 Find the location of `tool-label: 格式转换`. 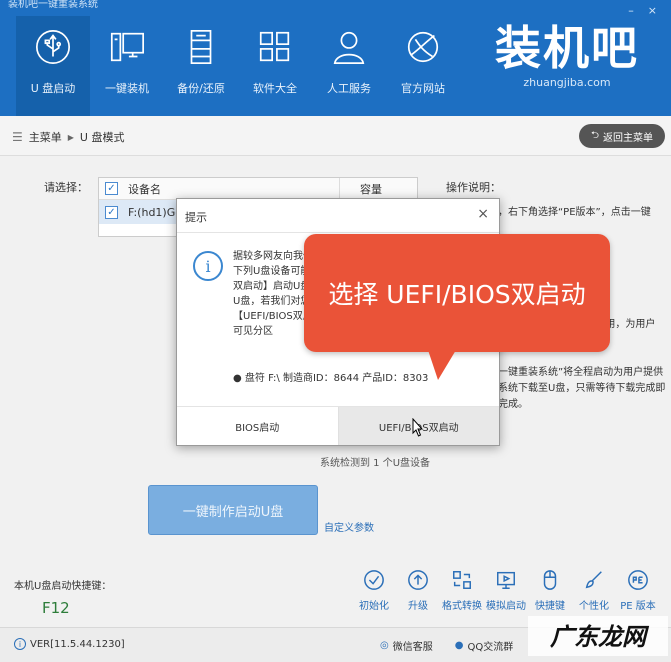

tool-label: 格式转换 is located at coordinates (462, 606).